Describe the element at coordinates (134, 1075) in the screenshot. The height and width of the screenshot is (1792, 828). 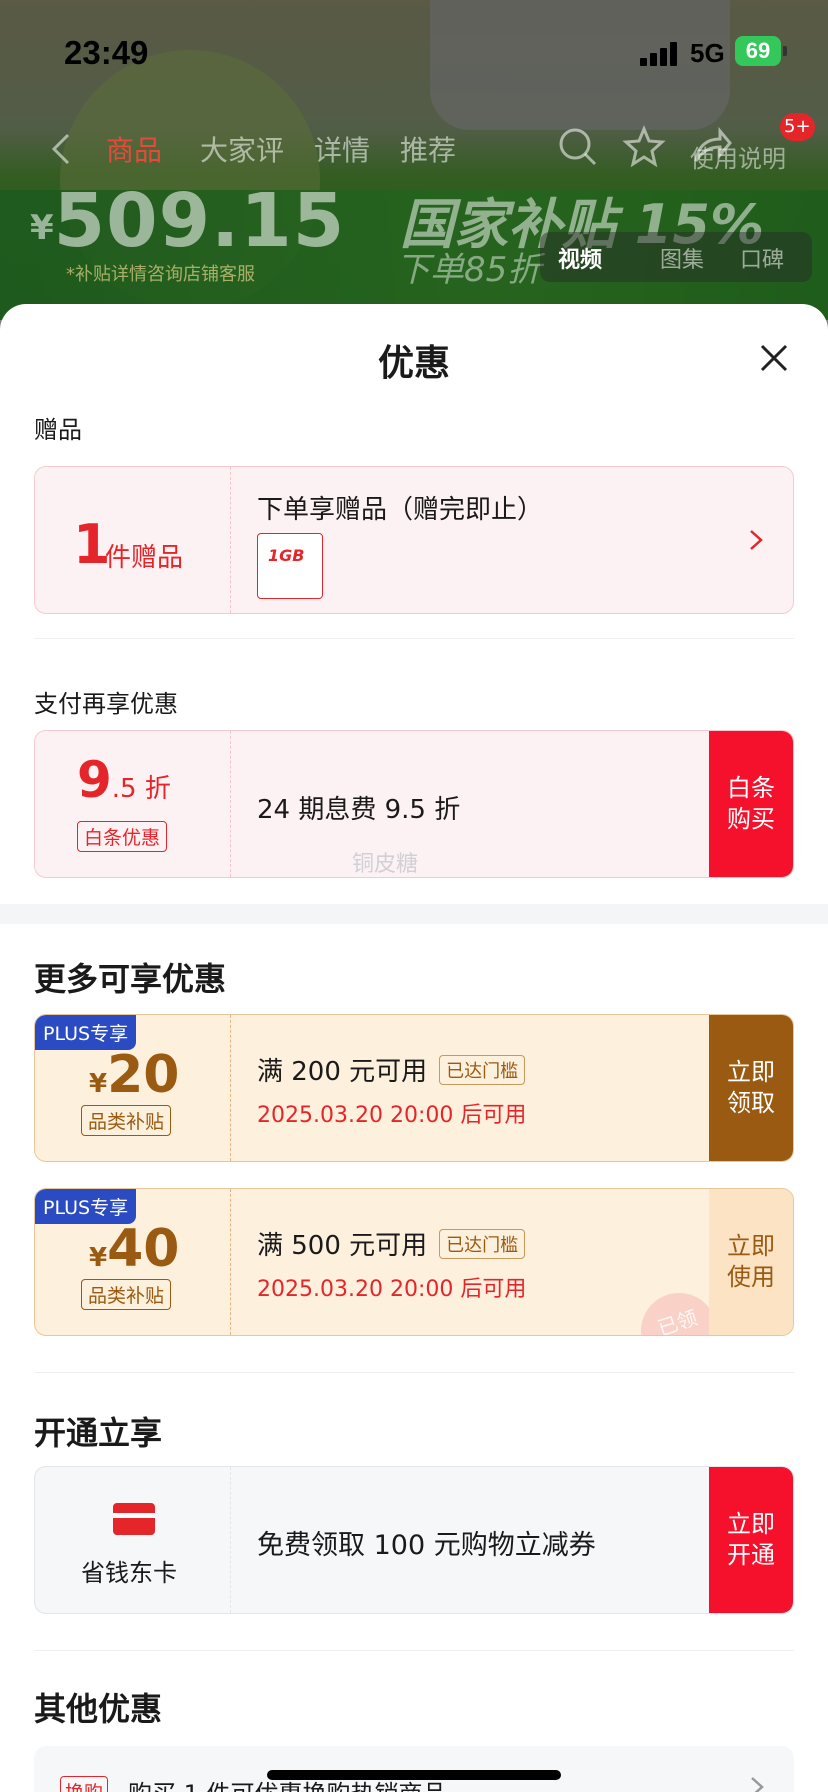
I see `coupon-amount: ¥20` at that location.